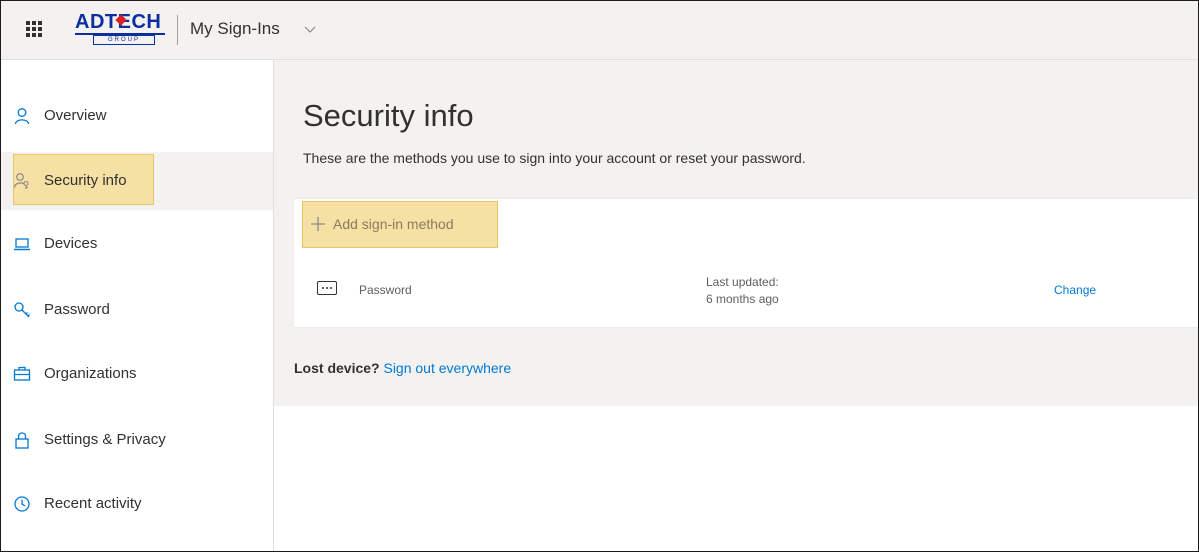  I want to click on sign-out-everywhere-link: Sign out everywhere, so click(447, 368).